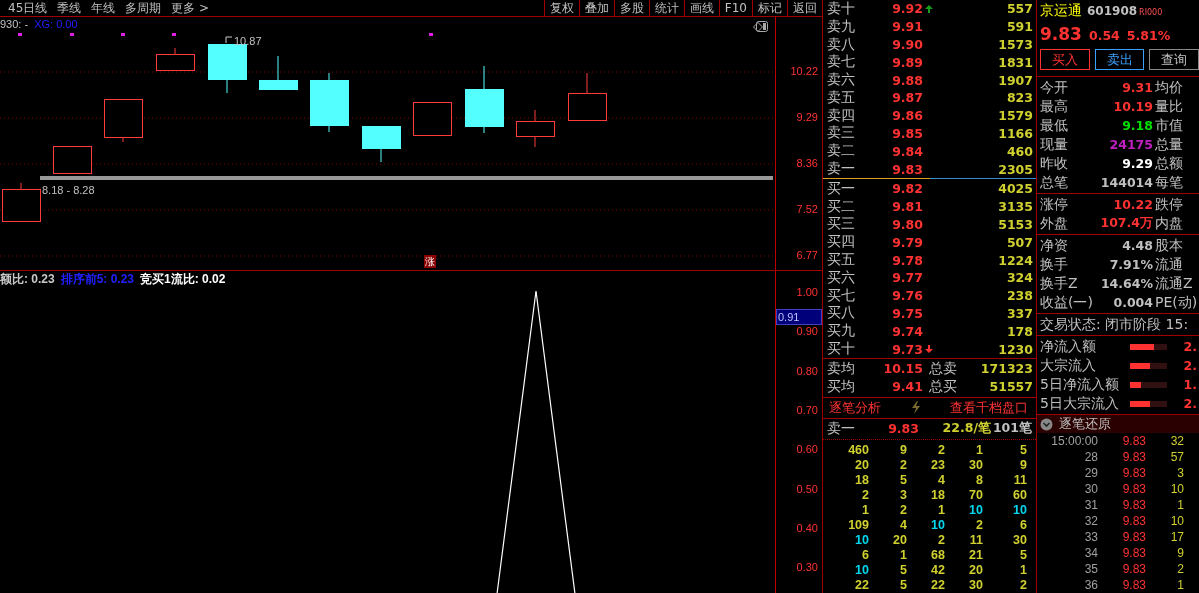  What do you see at coordinates (807, 255) in the screenshot?
I see `axis-label: 6.77` at bounding box center [807, 255].